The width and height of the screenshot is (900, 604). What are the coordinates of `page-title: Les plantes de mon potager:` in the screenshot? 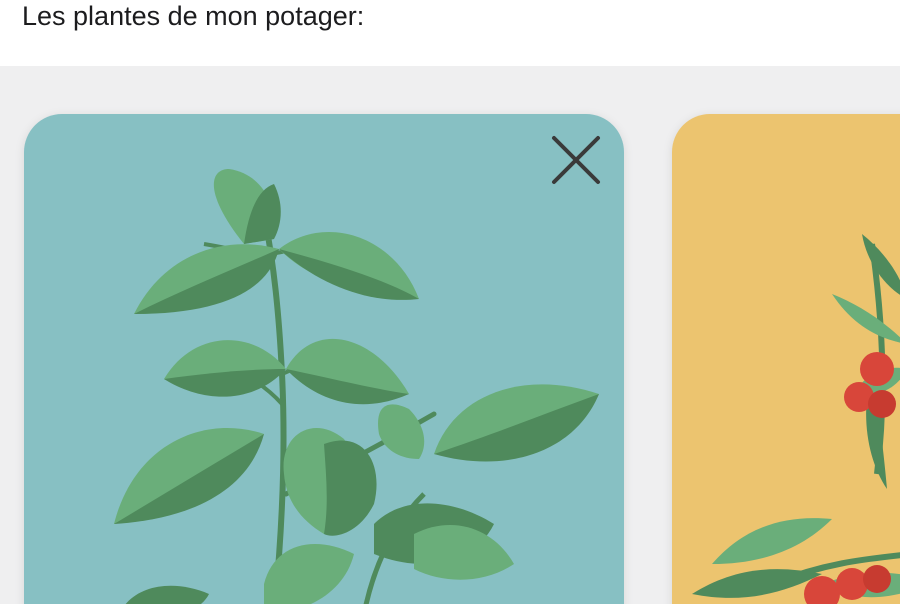 It's located at (193, 16).